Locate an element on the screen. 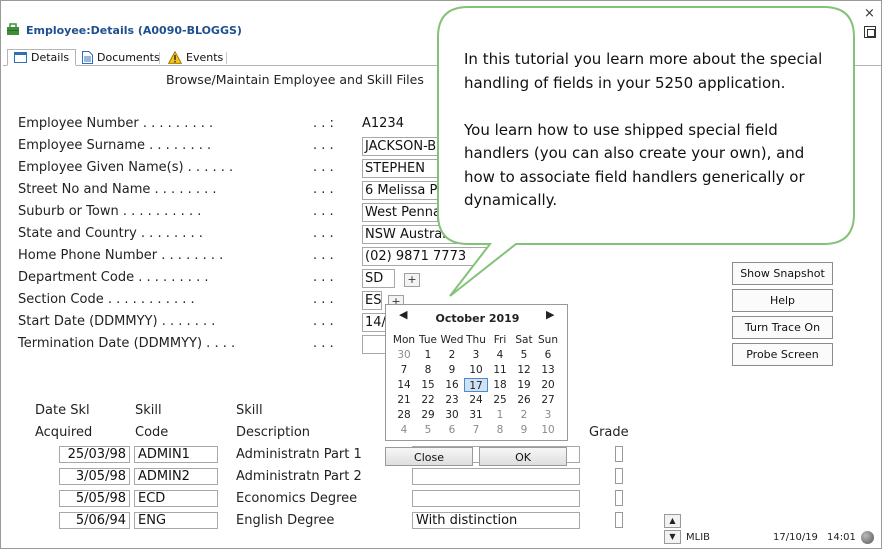 The width and height of the screenshot is (882, 549). scroll-up-button: ▲ is located at coordinates (672, 521).